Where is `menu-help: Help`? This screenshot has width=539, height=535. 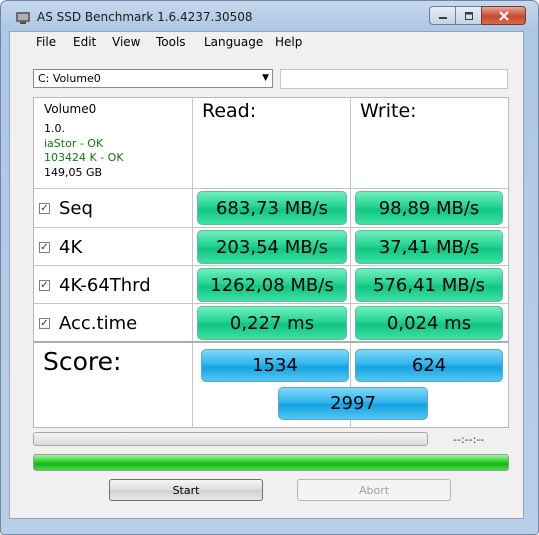
menu-help: Help is located at coordinates (288, 42).